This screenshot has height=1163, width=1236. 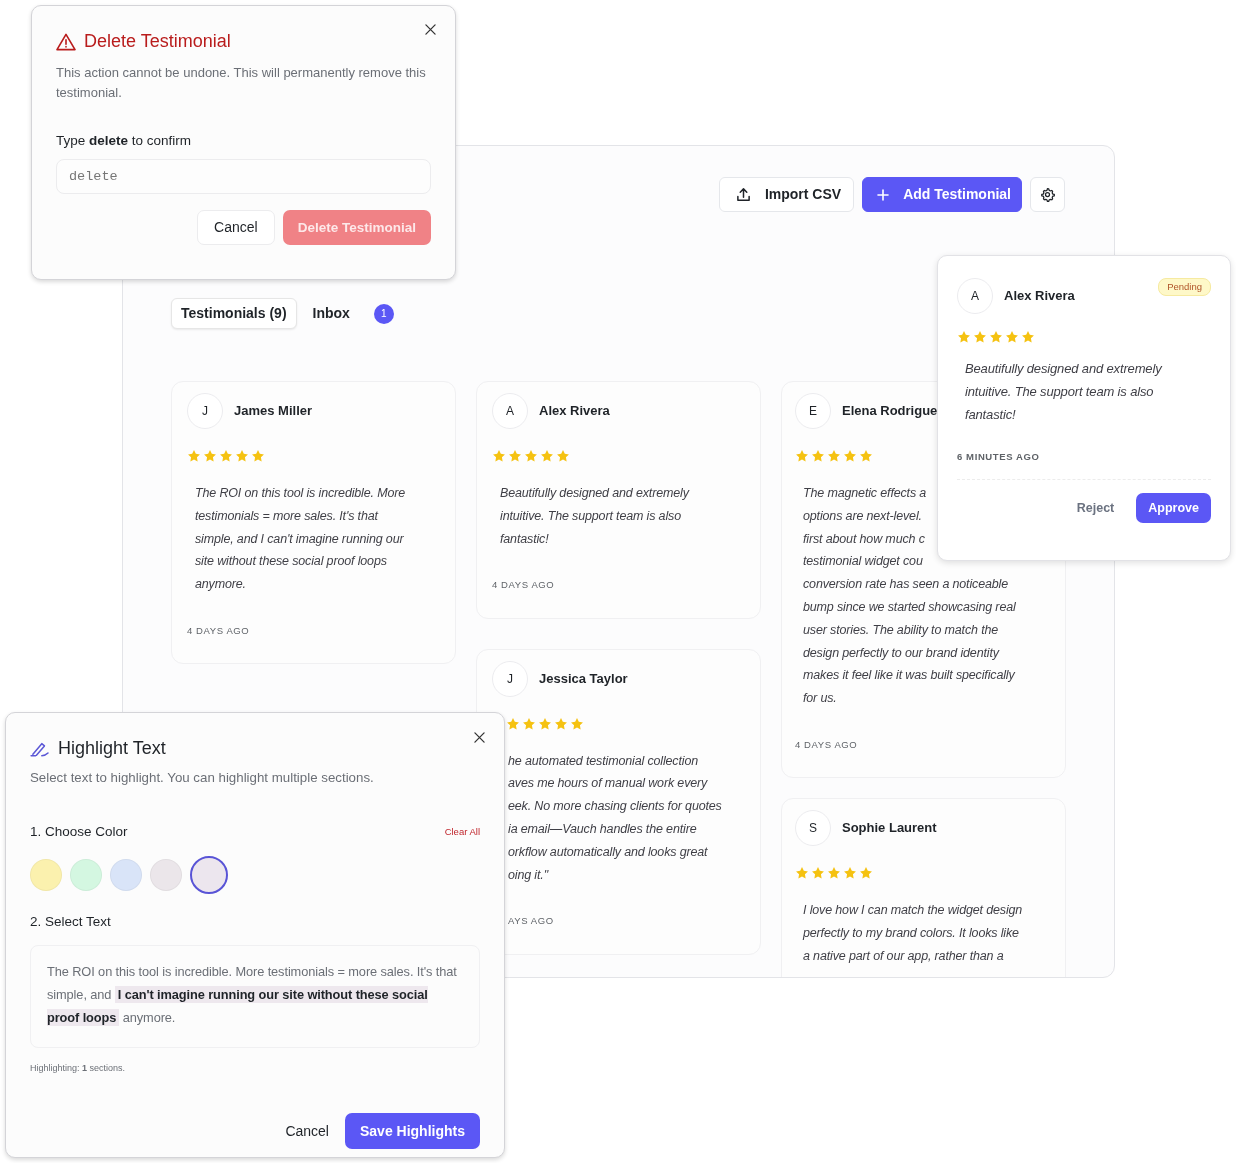 I want to click on plus-icon, so click(x=883, y=194).